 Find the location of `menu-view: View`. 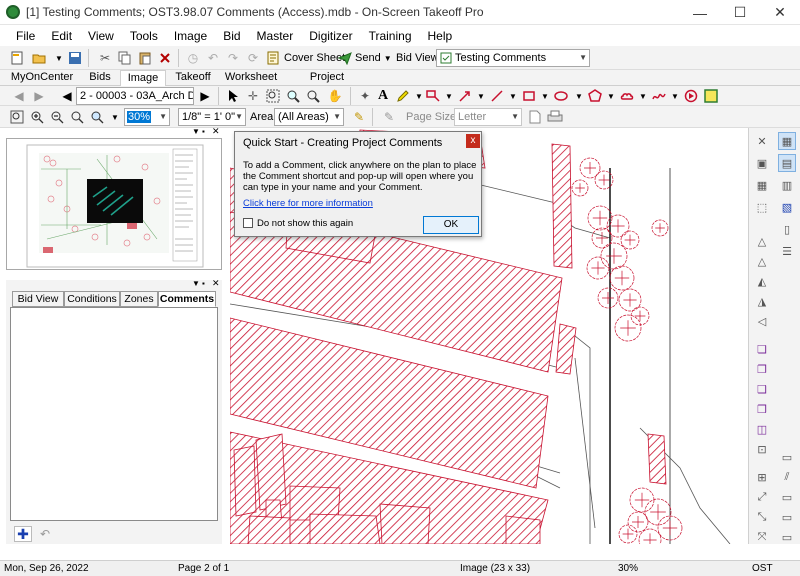

menu-view: View is located at coordinates (101, 36).